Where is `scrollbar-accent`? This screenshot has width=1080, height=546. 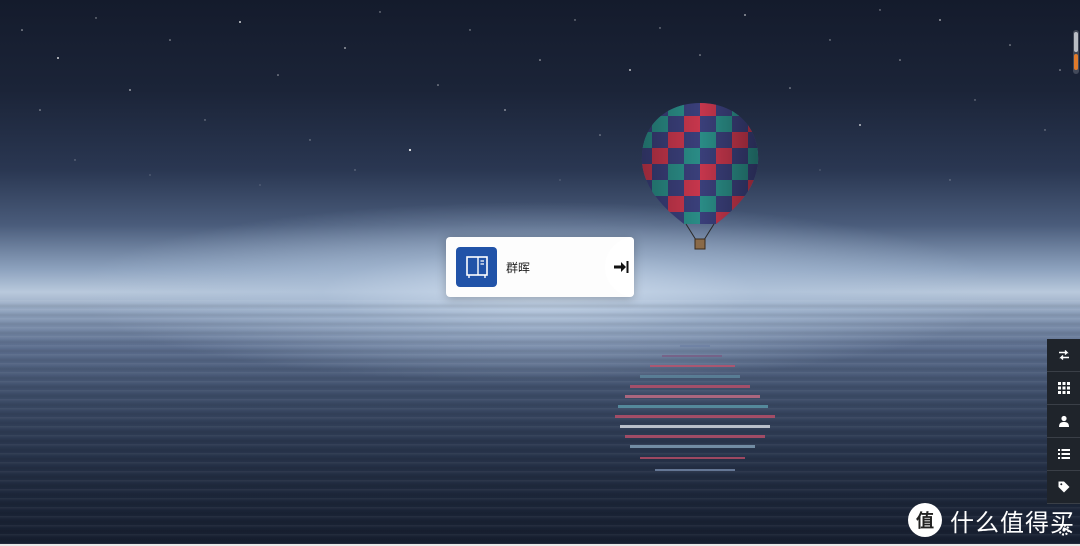
scrollbar-accent is located at coordinates (1076, 62).